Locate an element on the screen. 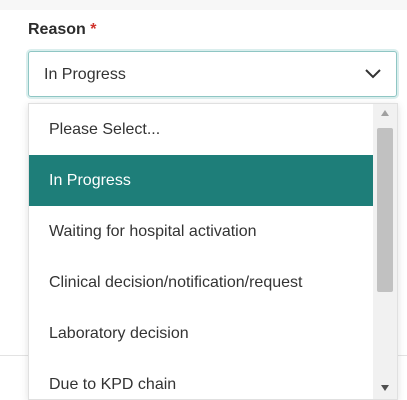  reason-select: In Progress is located at coordinates (212, 74).